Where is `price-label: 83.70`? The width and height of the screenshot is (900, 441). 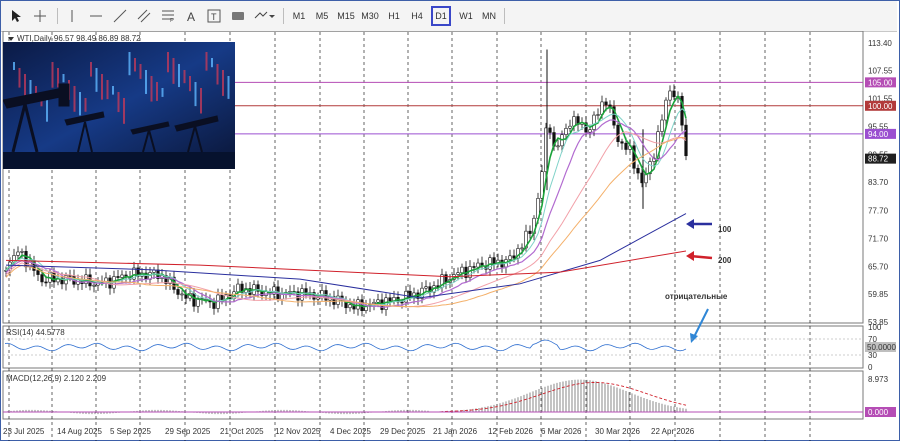 price-label: 83.70 is located at coordinates (878, 182).